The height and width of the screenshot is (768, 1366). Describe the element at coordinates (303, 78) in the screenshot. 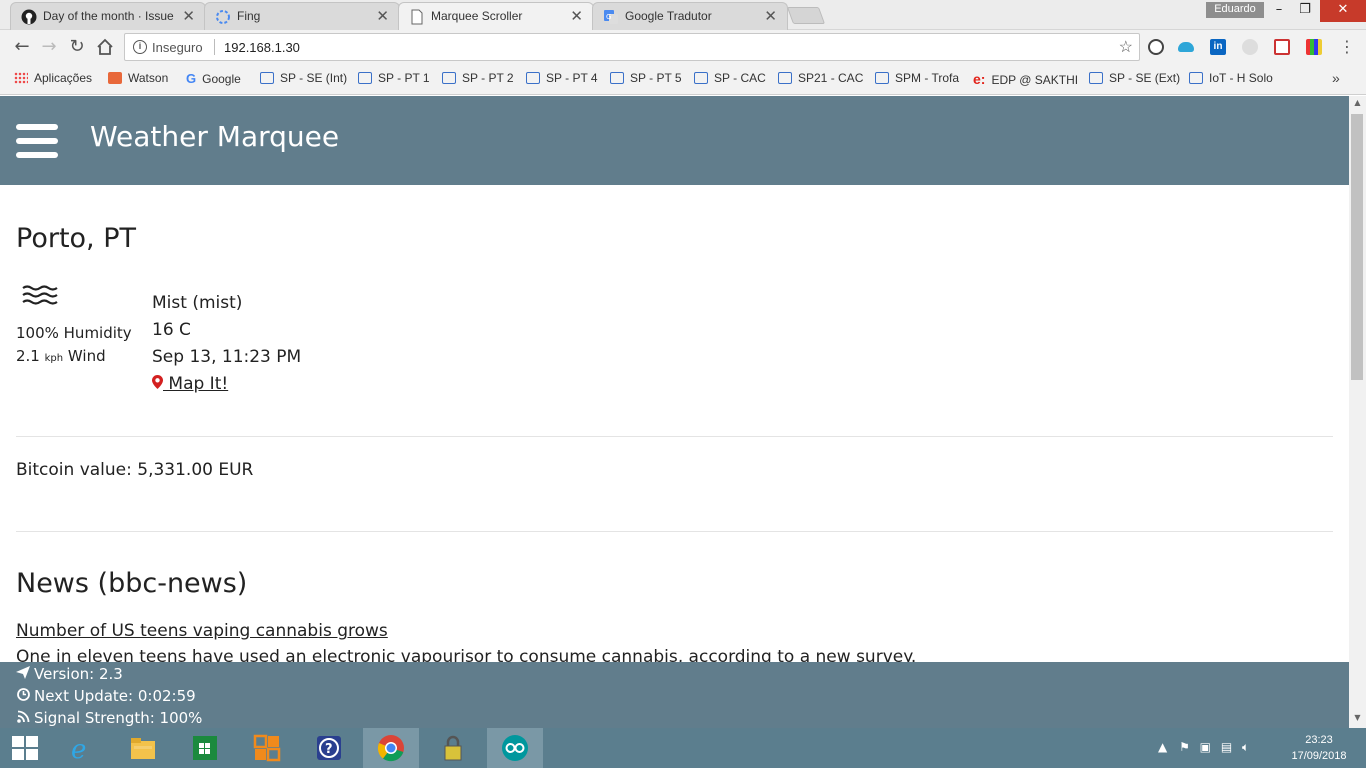

I see `bookmark-sp-se-int: SP - SE (Int)` at that location.